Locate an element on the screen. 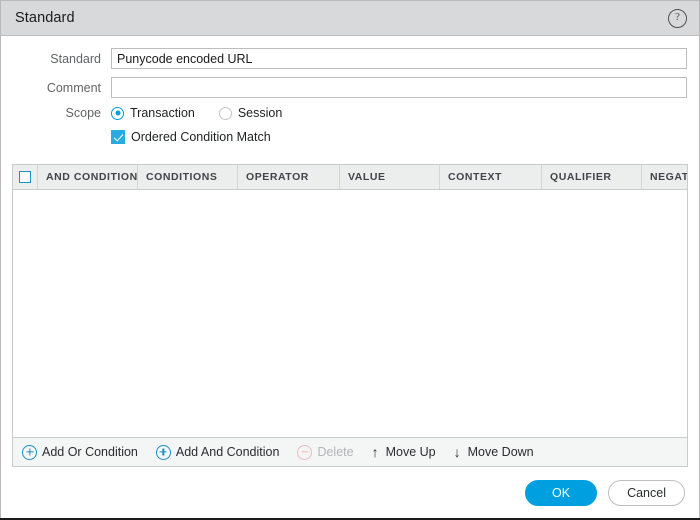  radio-unselected-icon is located at coordinates (225, 113).